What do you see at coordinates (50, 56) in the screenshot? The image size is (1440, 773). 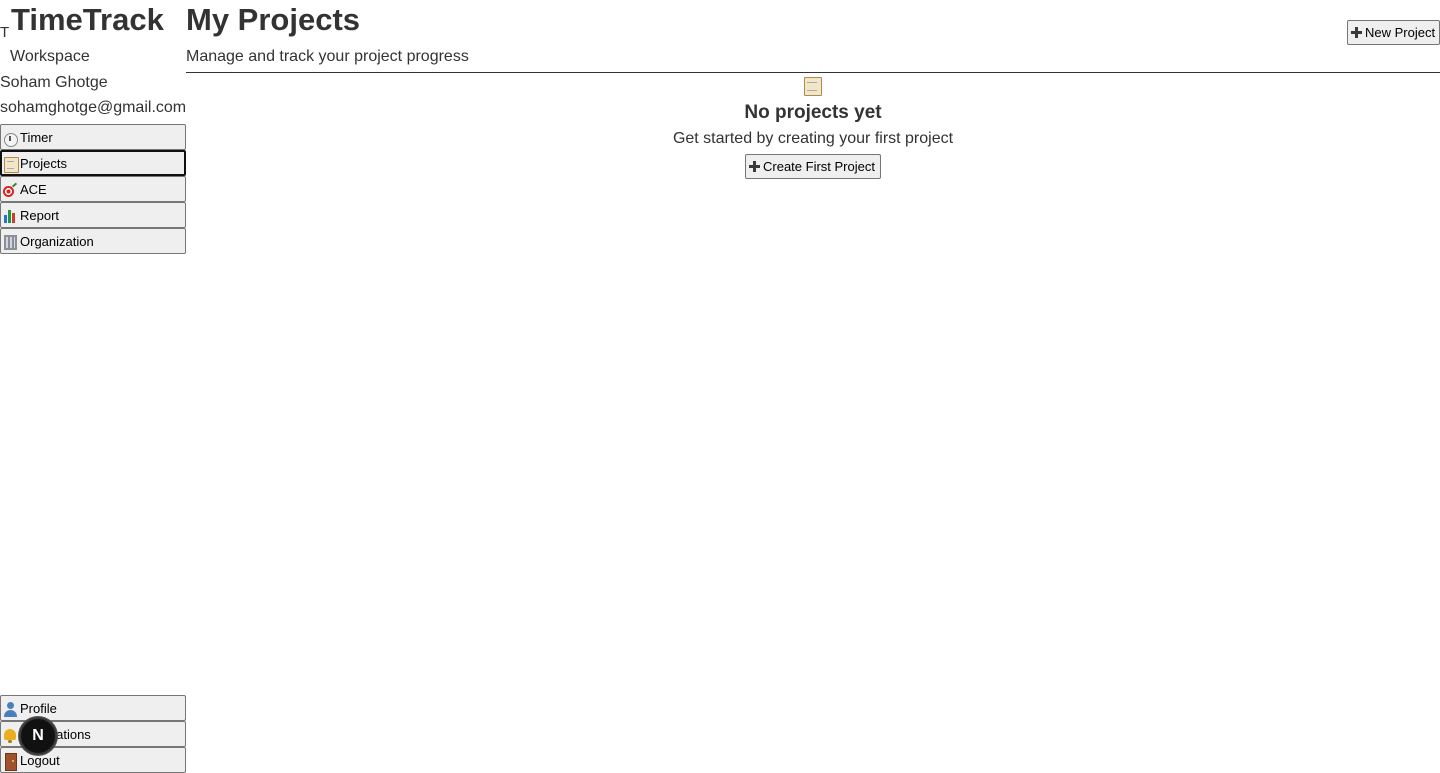 I see `brand-subtitle: Workspace` at bounding box center [50, 56].